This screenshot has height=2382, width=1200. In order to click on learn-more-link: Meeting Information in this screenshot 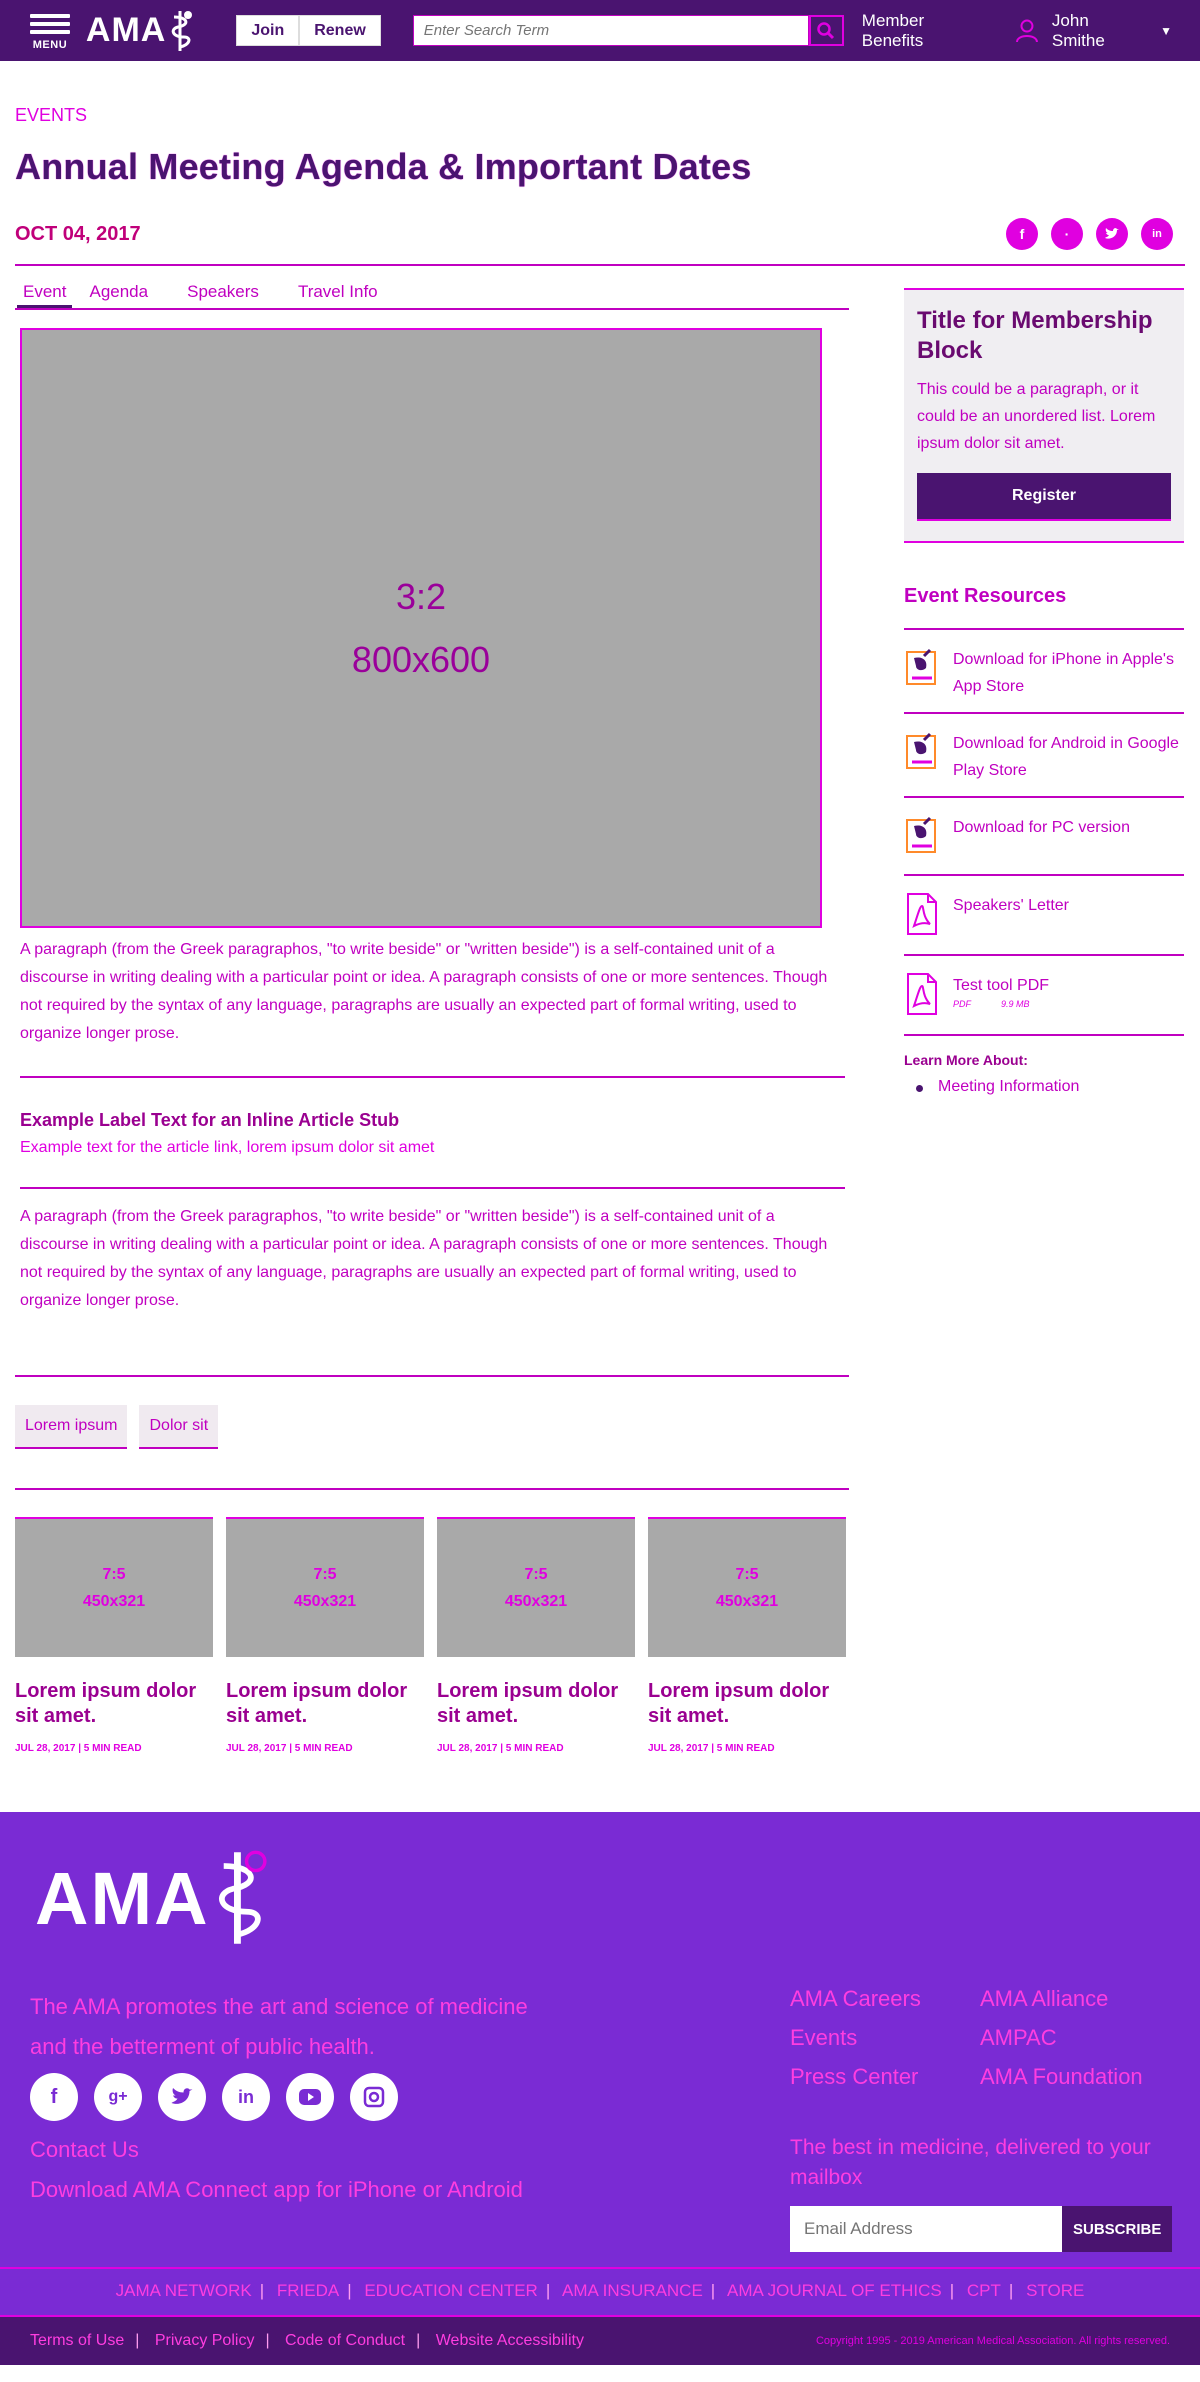, I will do `click(1050, 1087)`.